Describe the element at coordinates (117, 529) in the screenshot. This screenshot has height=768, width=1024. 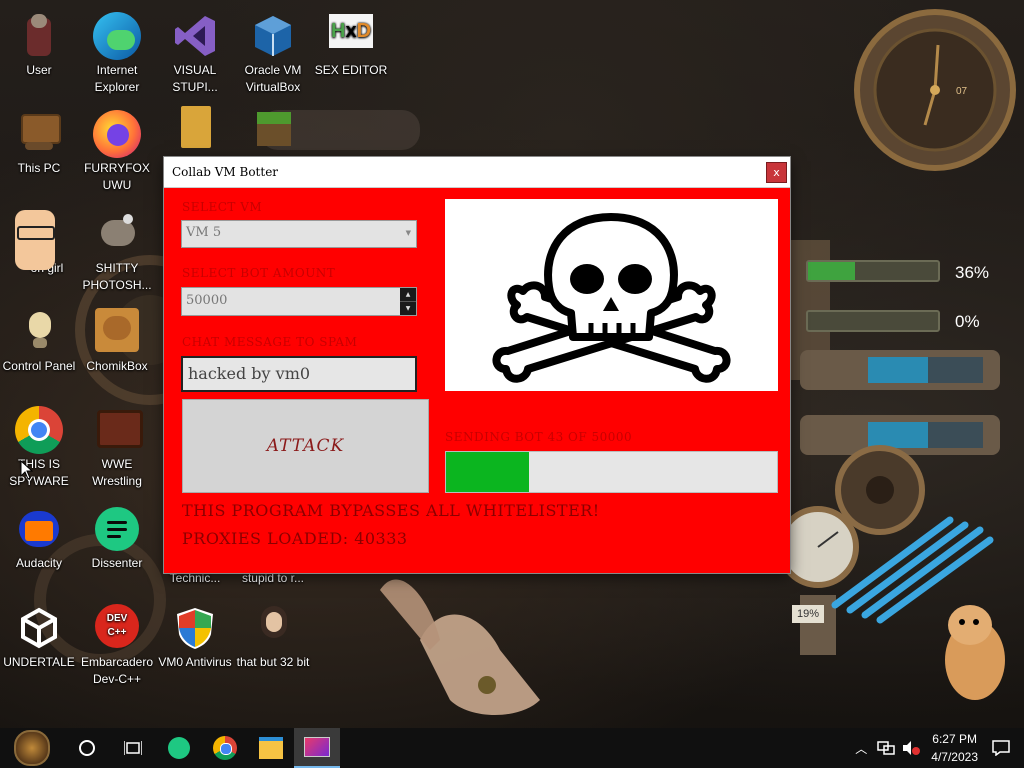
I see `dissenter-icon` at that location.